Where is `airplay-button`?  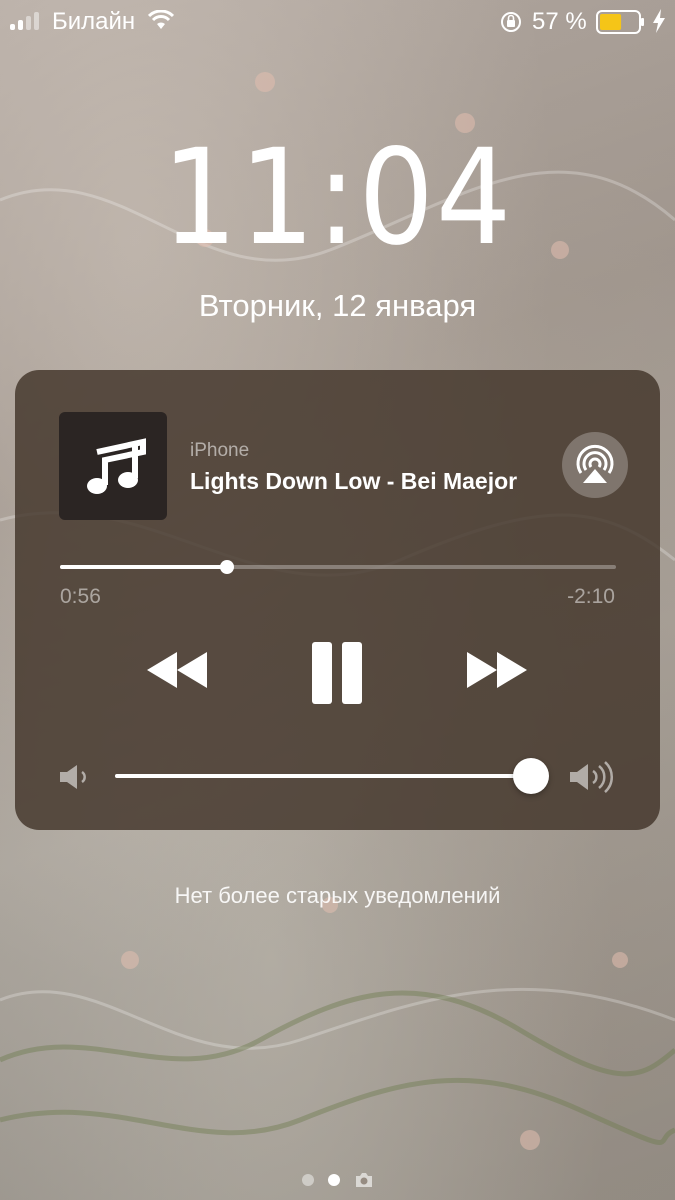 airplay-button is located at coordinates (595, 465).